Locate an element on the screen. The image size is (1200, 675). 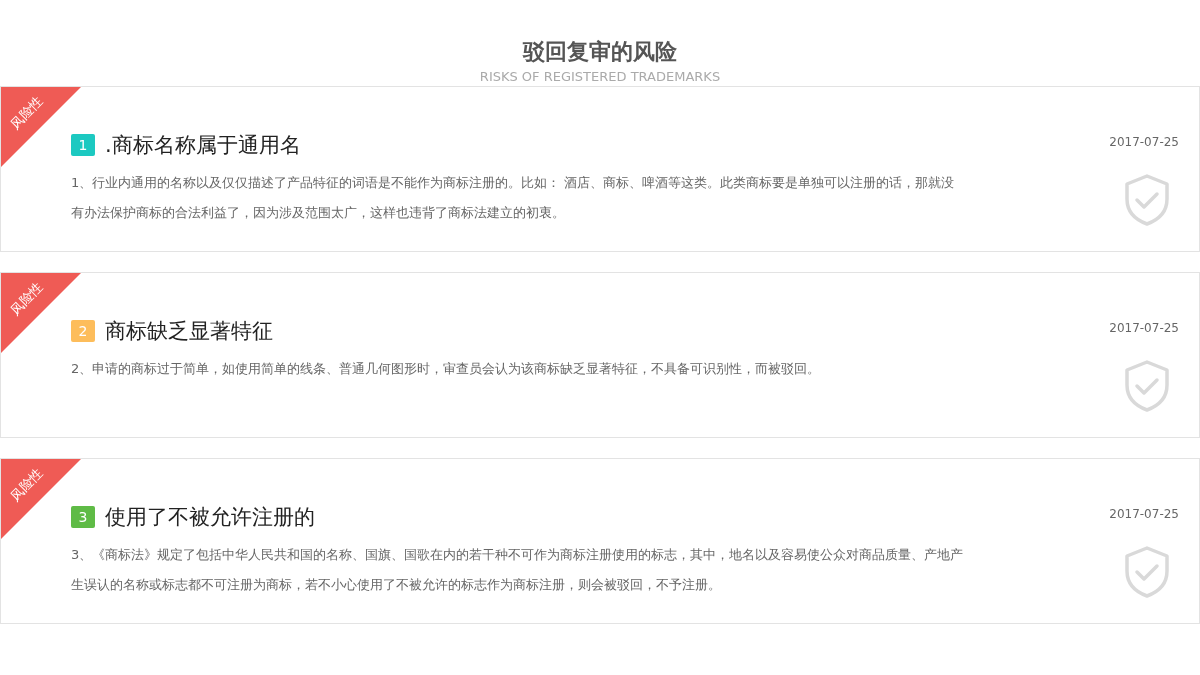
item-title: 商标缺乏显著特征 is located at coordinates (189, 331).